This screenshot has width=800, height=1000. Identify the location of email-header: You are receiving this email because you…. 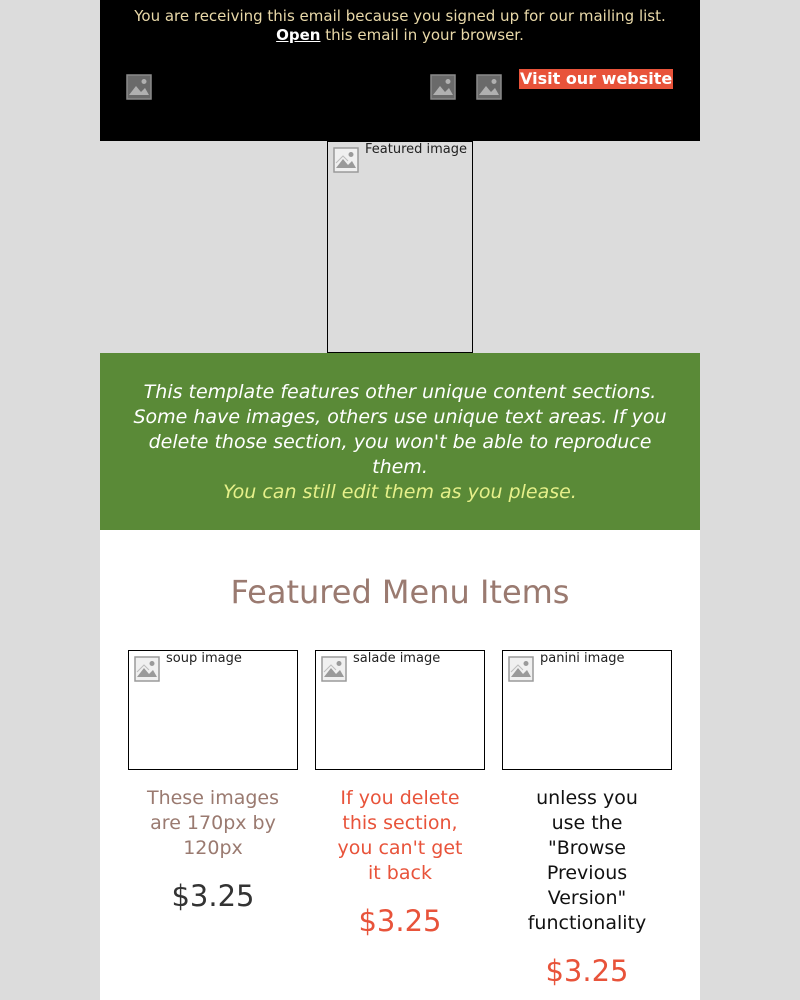
(400, 70).